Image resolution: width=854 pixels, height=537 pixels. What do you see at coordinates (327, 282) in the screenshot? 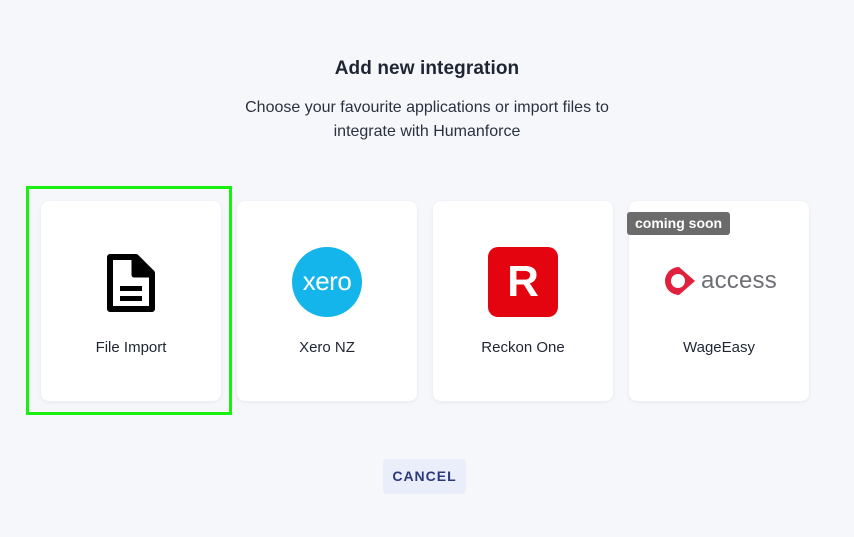
I see `xero-logo: xero` at bounding box center [327, 282].